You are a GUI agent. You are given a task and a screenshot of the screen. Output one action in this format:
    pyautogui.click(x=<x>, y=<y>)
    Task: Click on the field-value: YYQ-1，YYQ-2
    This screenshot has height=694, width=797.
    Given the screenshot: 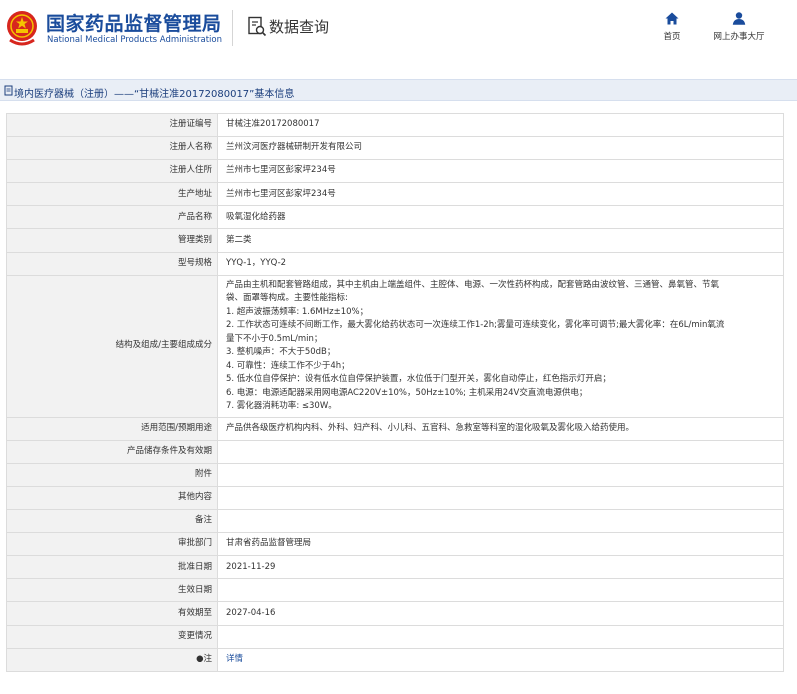 What is the action you would take?
    pyautogui.click(x=500, y=263)
    